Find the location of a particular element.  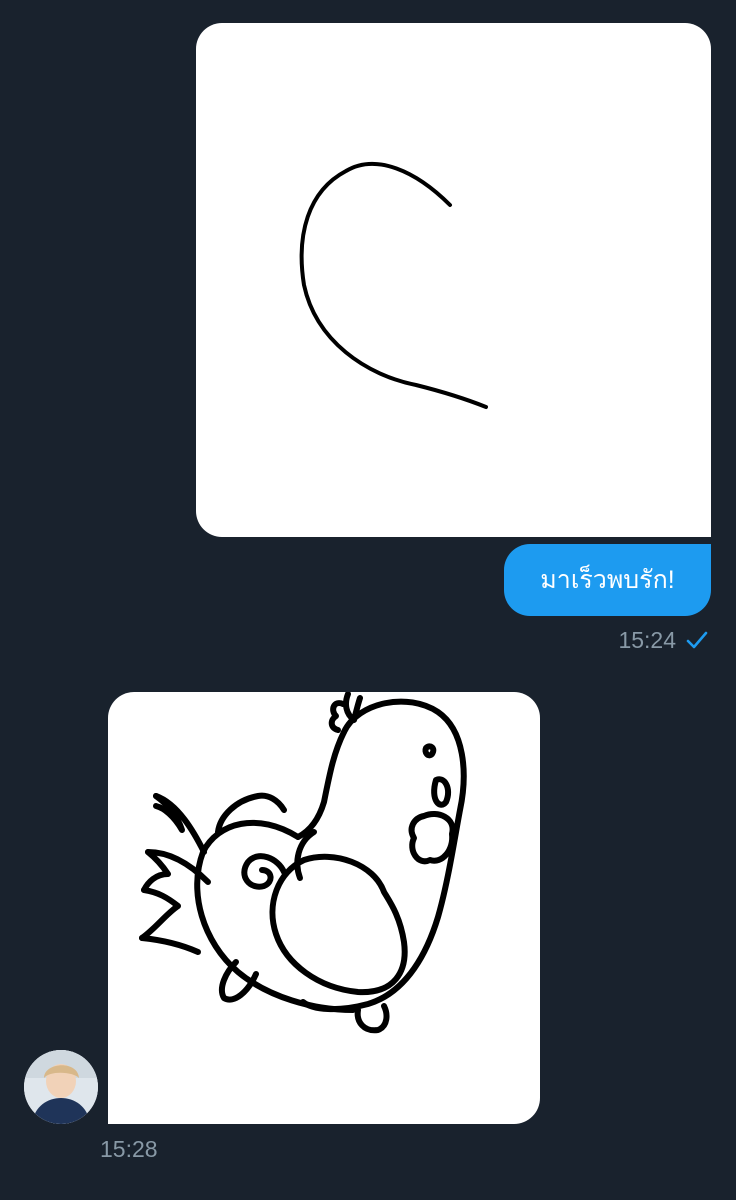

half-heart-icon is located at coordinates (393, 285).